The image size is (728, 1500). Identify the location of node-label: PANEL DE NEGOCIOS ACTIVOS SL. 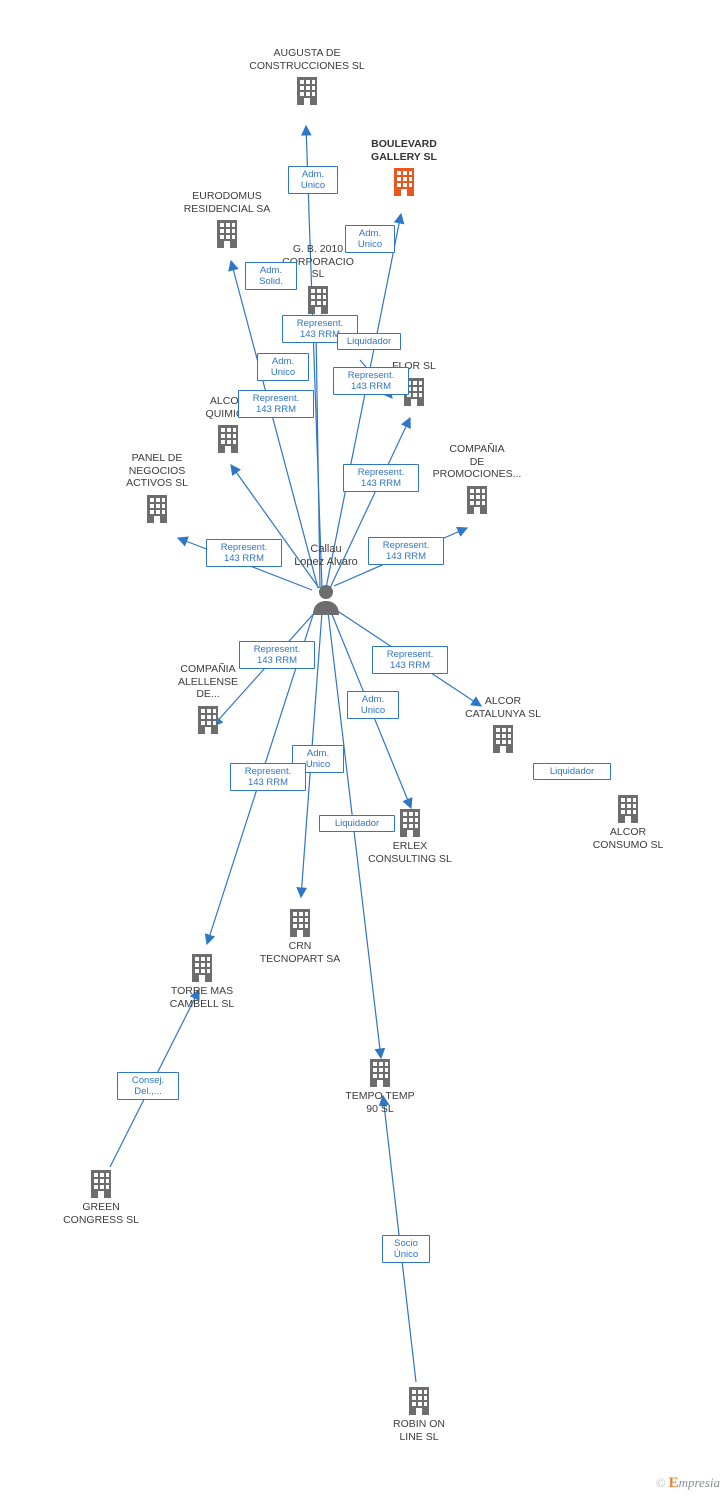
(157, 470).